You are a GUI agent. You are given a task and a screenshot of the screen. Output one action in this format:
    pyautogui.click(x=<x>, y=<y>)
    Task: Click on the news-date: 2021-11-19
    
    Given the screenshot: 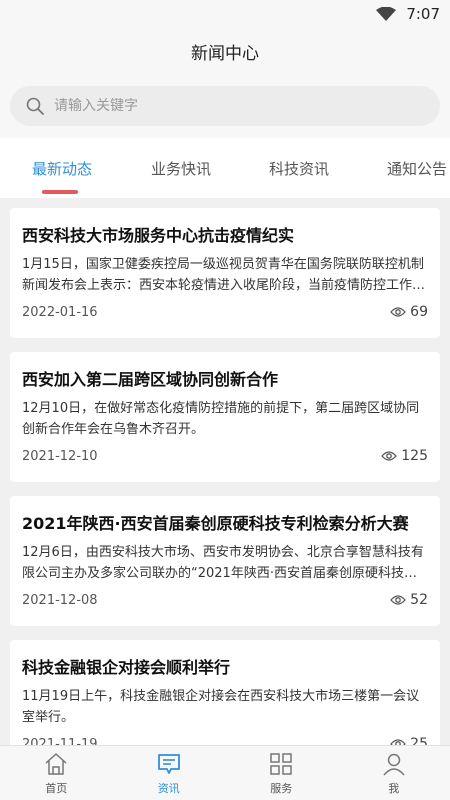 What is the action you would take?
    pyautogui.click(x=60, y=741)
    